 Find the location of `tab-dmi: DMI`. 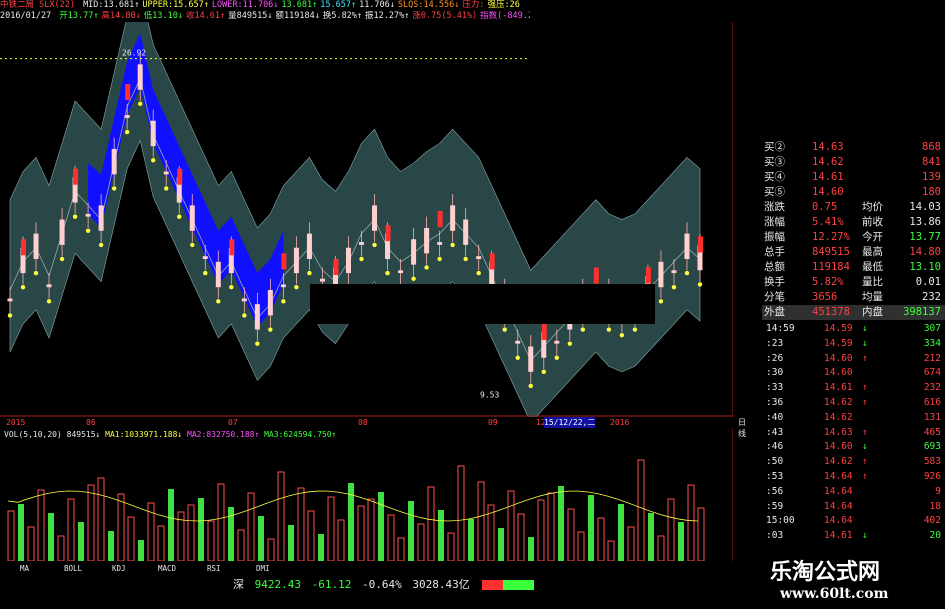

tab-dmi: DMI is located at coordinates (263, 568).